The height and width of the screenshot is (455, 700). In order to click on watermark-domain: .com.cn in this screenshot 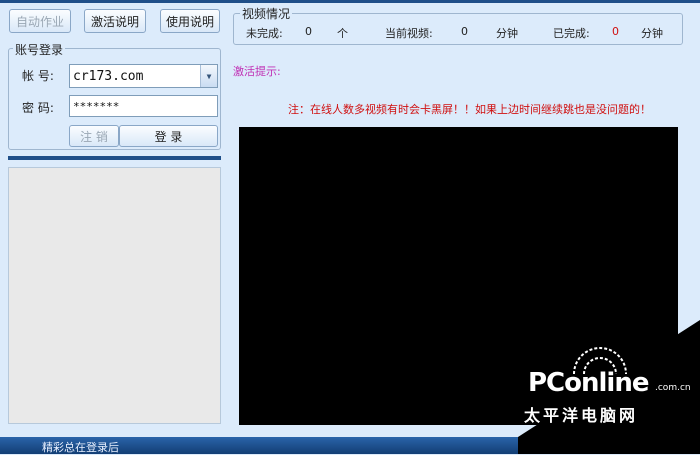, I will do `click(673, 388)`.